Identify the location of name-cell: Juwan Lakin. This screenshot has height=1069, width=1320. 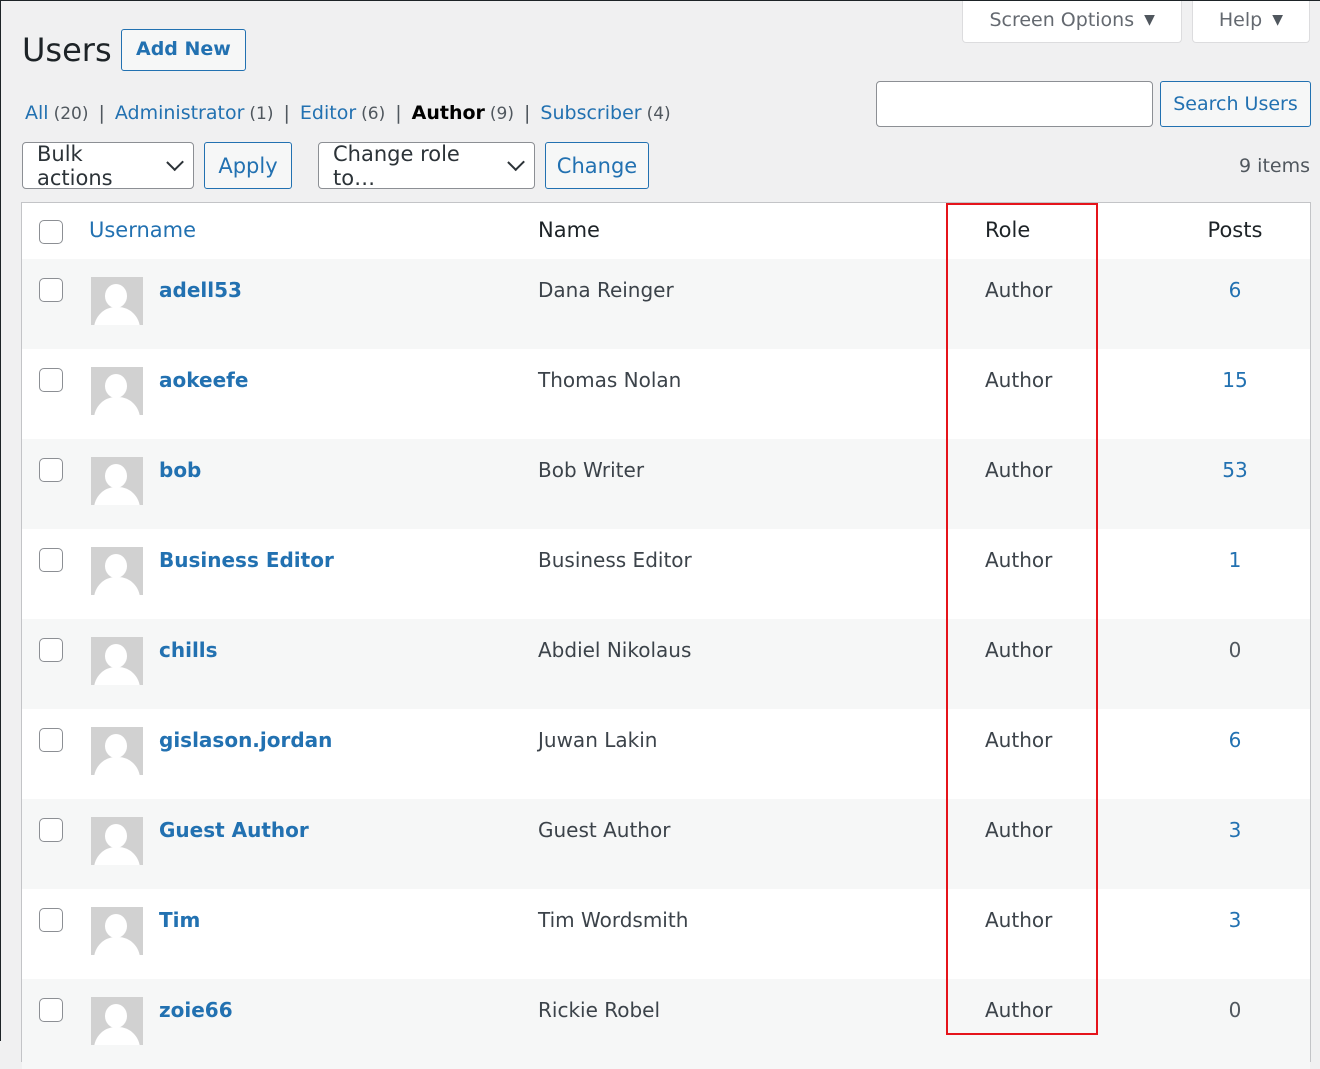
(598, 740).